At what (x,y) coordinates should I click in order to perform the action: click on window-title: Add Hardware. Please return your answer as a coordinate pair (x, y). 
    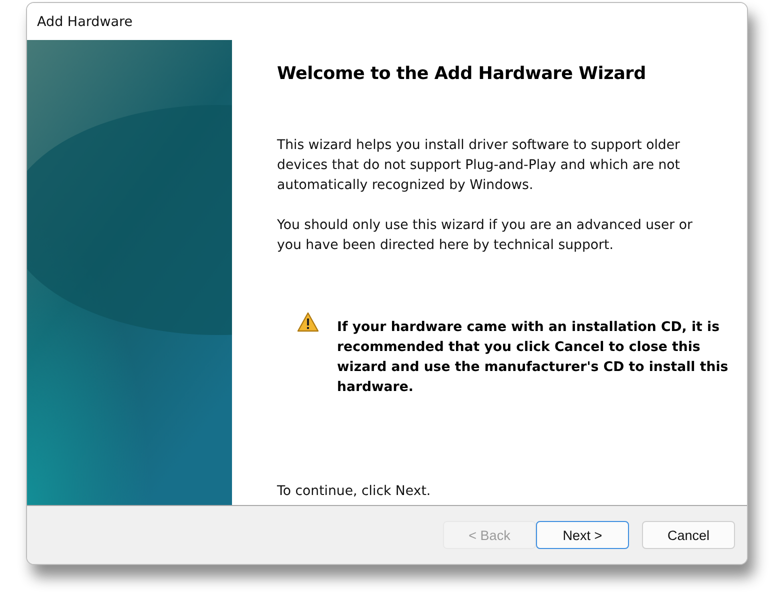
    Looking at the image, I should click on (85, 22).